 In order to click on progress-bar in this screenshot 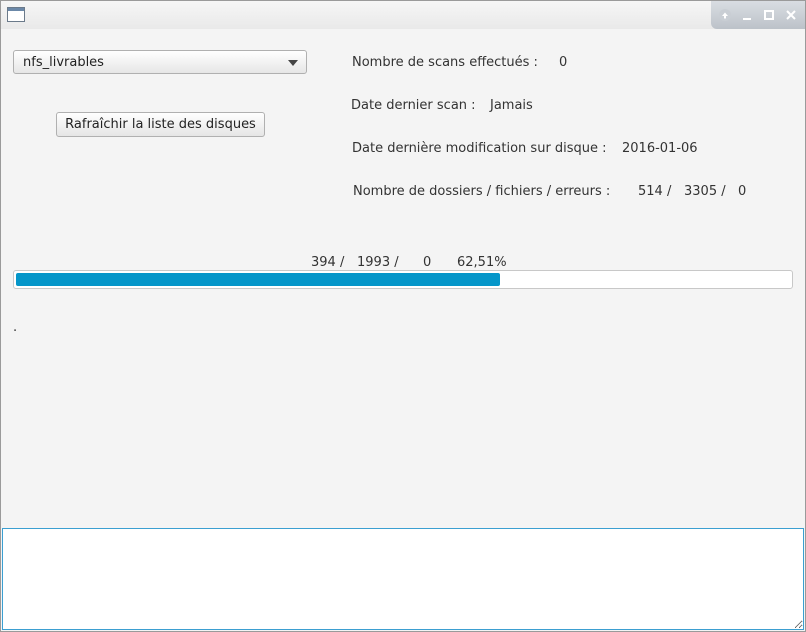, I will do `click(403, 279)`.